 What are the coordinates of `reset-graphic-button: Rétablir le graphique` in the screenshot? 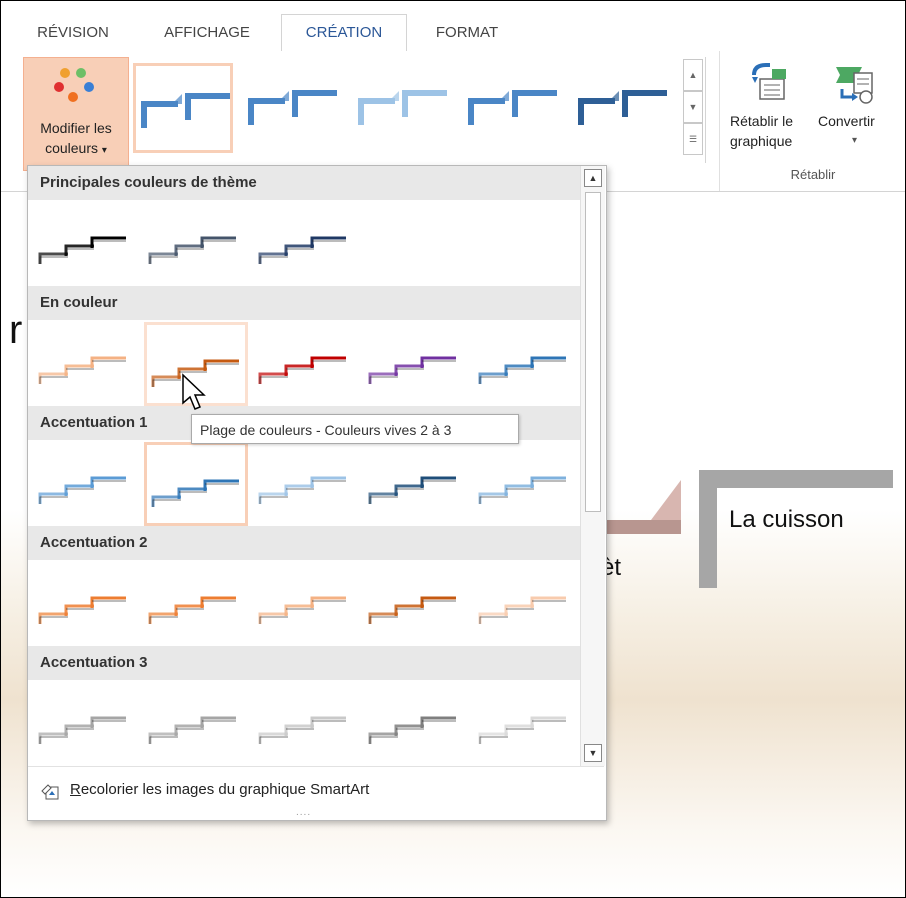 It's located at (771, 109).